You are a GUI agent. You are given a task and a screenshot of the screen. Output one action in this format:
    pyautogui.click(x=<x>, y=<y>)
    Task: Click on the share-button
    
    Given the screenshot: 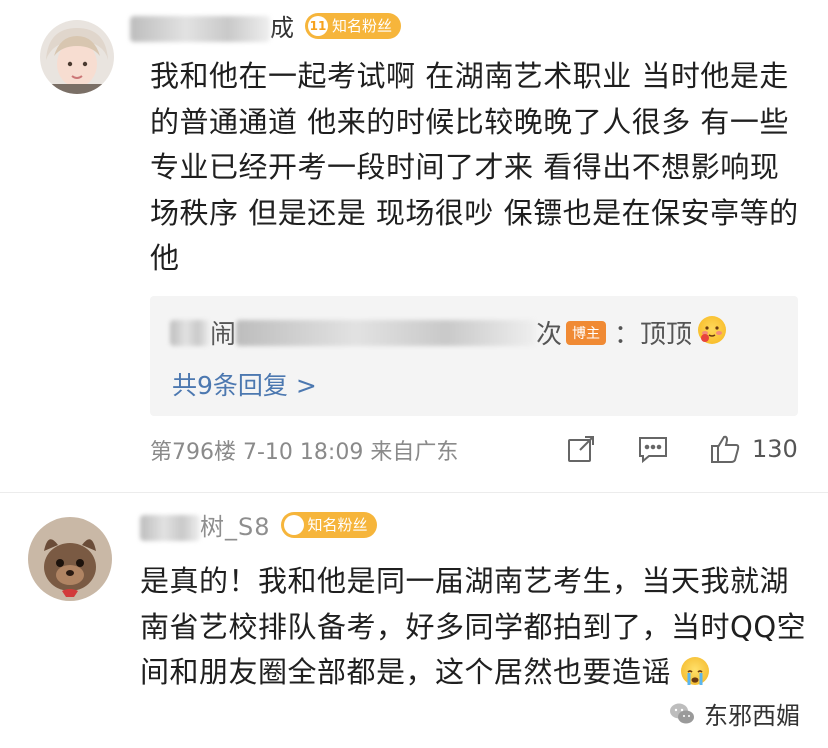 What is the action you would take?
    pyautogui.click(x=581, y=449)
    